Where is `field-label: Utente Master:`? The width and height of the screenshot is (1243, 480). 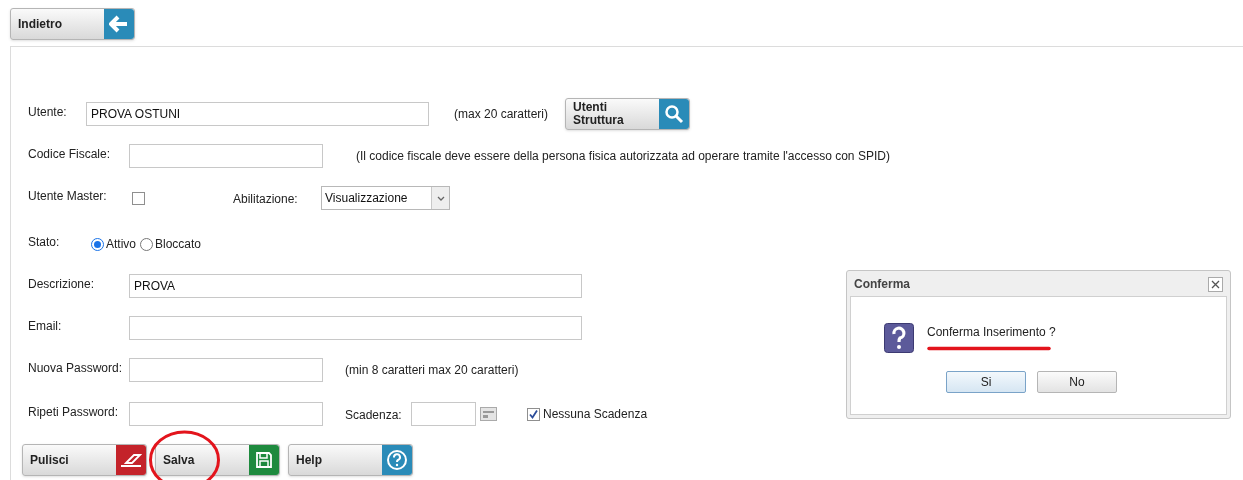 field-label: Utente Master: is located at coordinates (68, 196).